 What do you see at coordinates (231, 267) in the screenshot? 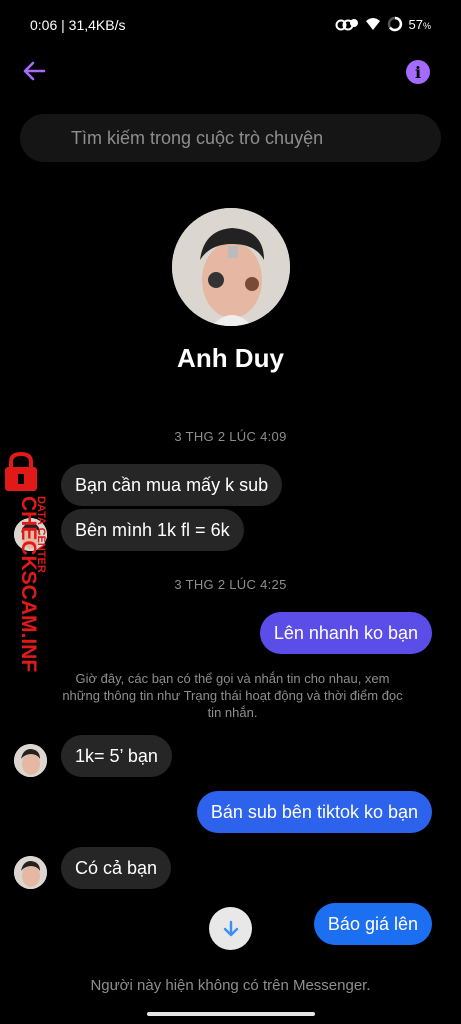
I see `profile-avatar` at bounding box center [231, 267].